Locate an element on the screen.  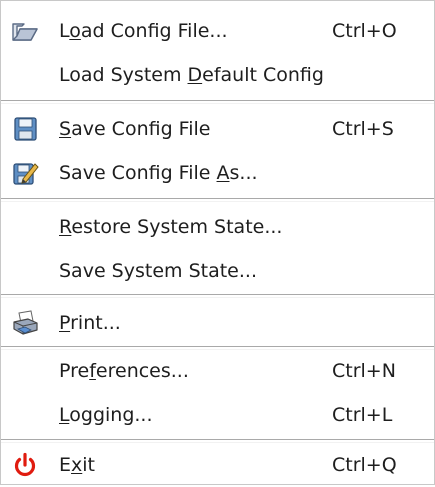
menu-item-shortcut: Ctrl+O is located at coordinates (364, 31).